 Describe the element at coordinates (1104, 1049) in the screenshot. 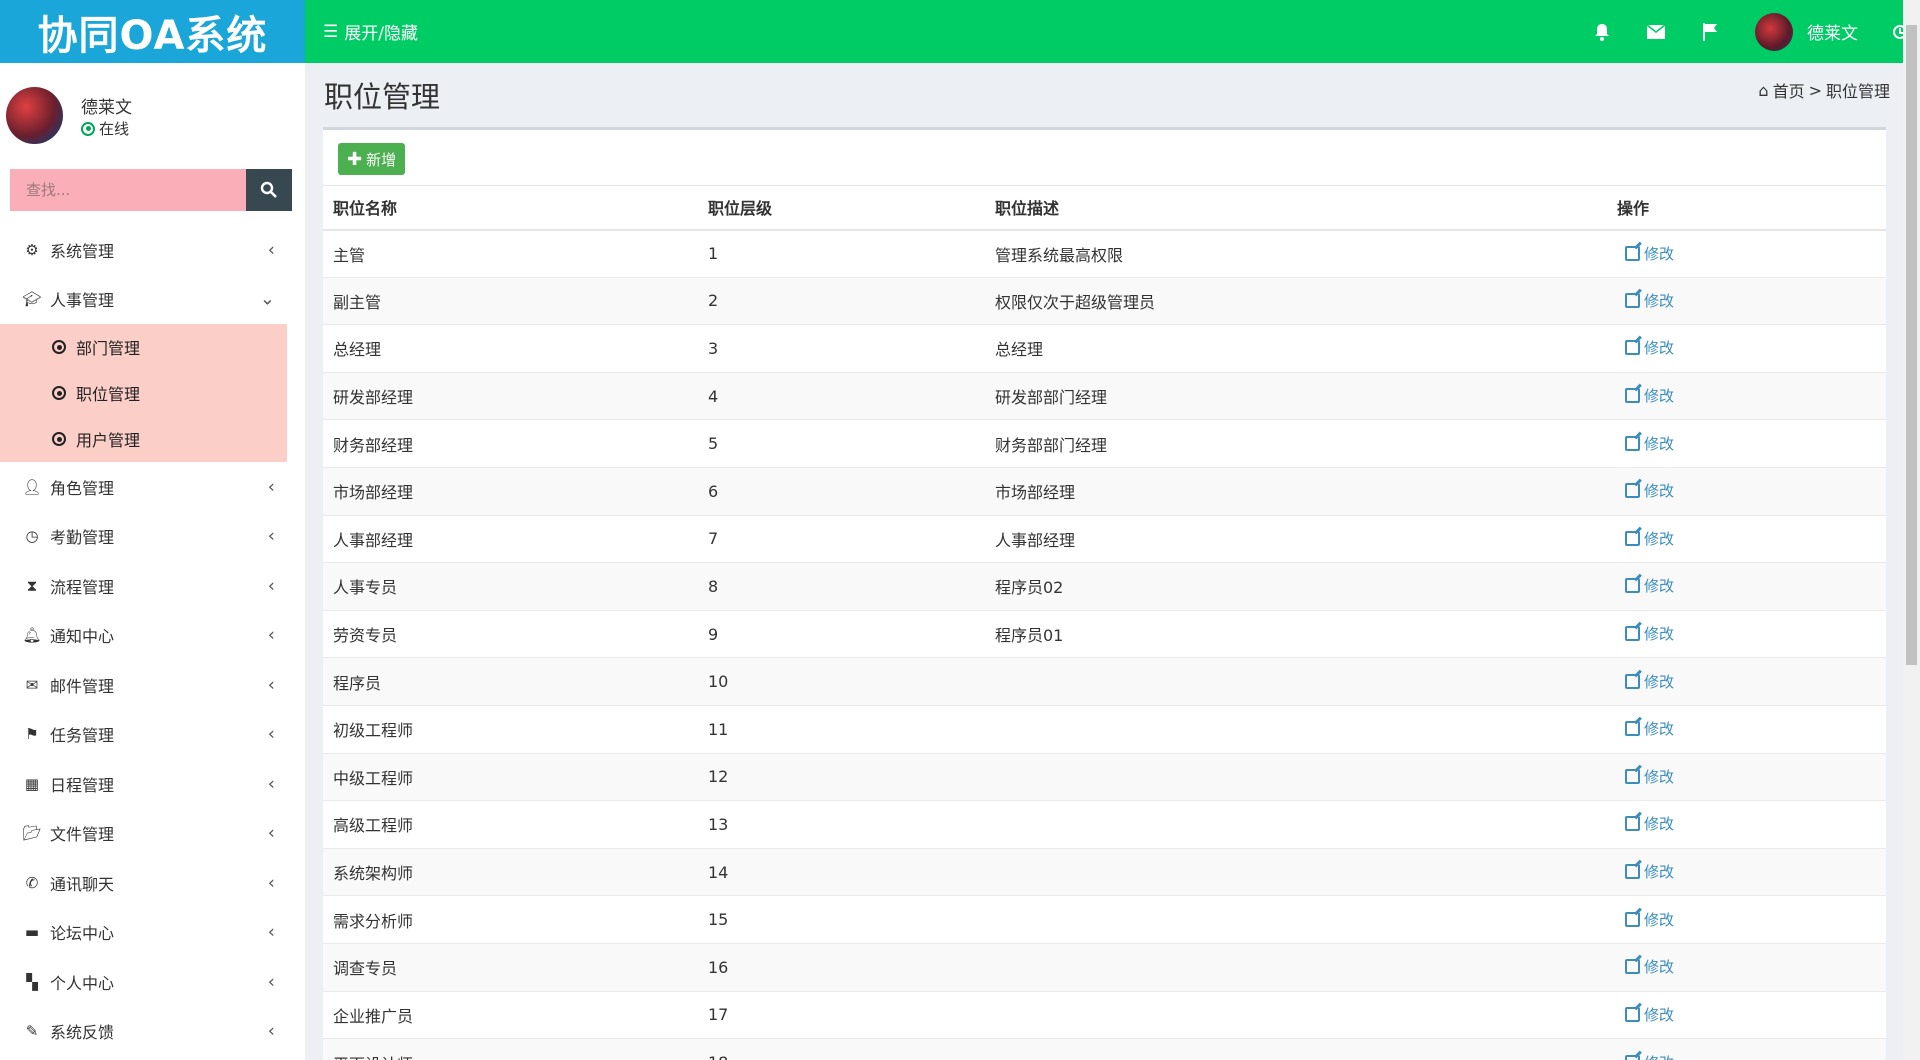

I see `table-row: 平面设计师18 修改` at that location.